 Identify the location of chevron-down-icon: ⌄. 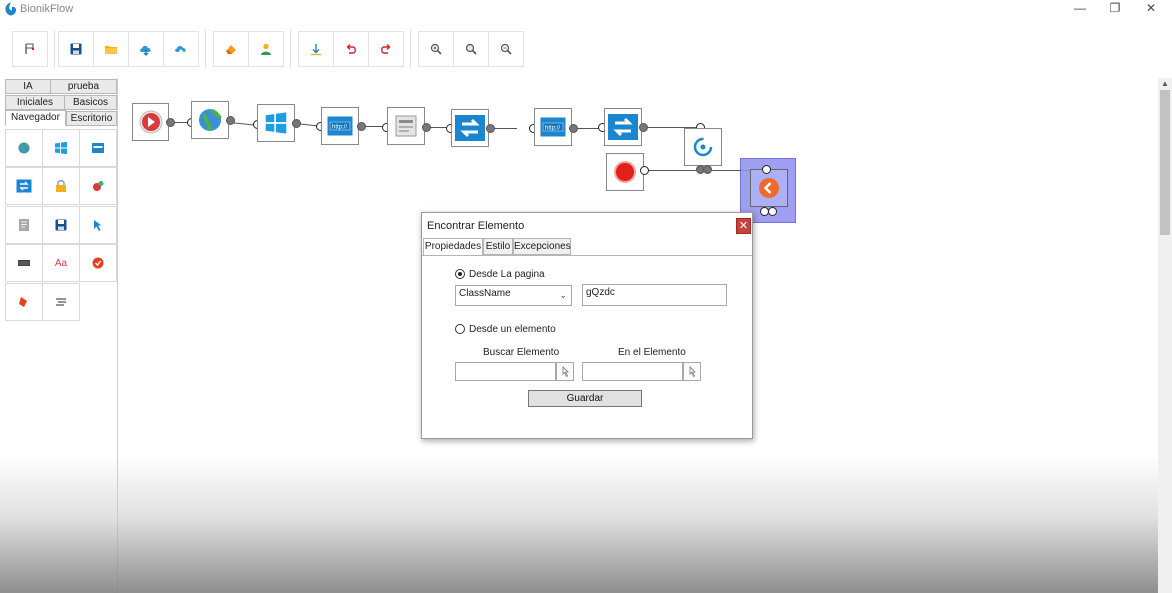
(563, 295).